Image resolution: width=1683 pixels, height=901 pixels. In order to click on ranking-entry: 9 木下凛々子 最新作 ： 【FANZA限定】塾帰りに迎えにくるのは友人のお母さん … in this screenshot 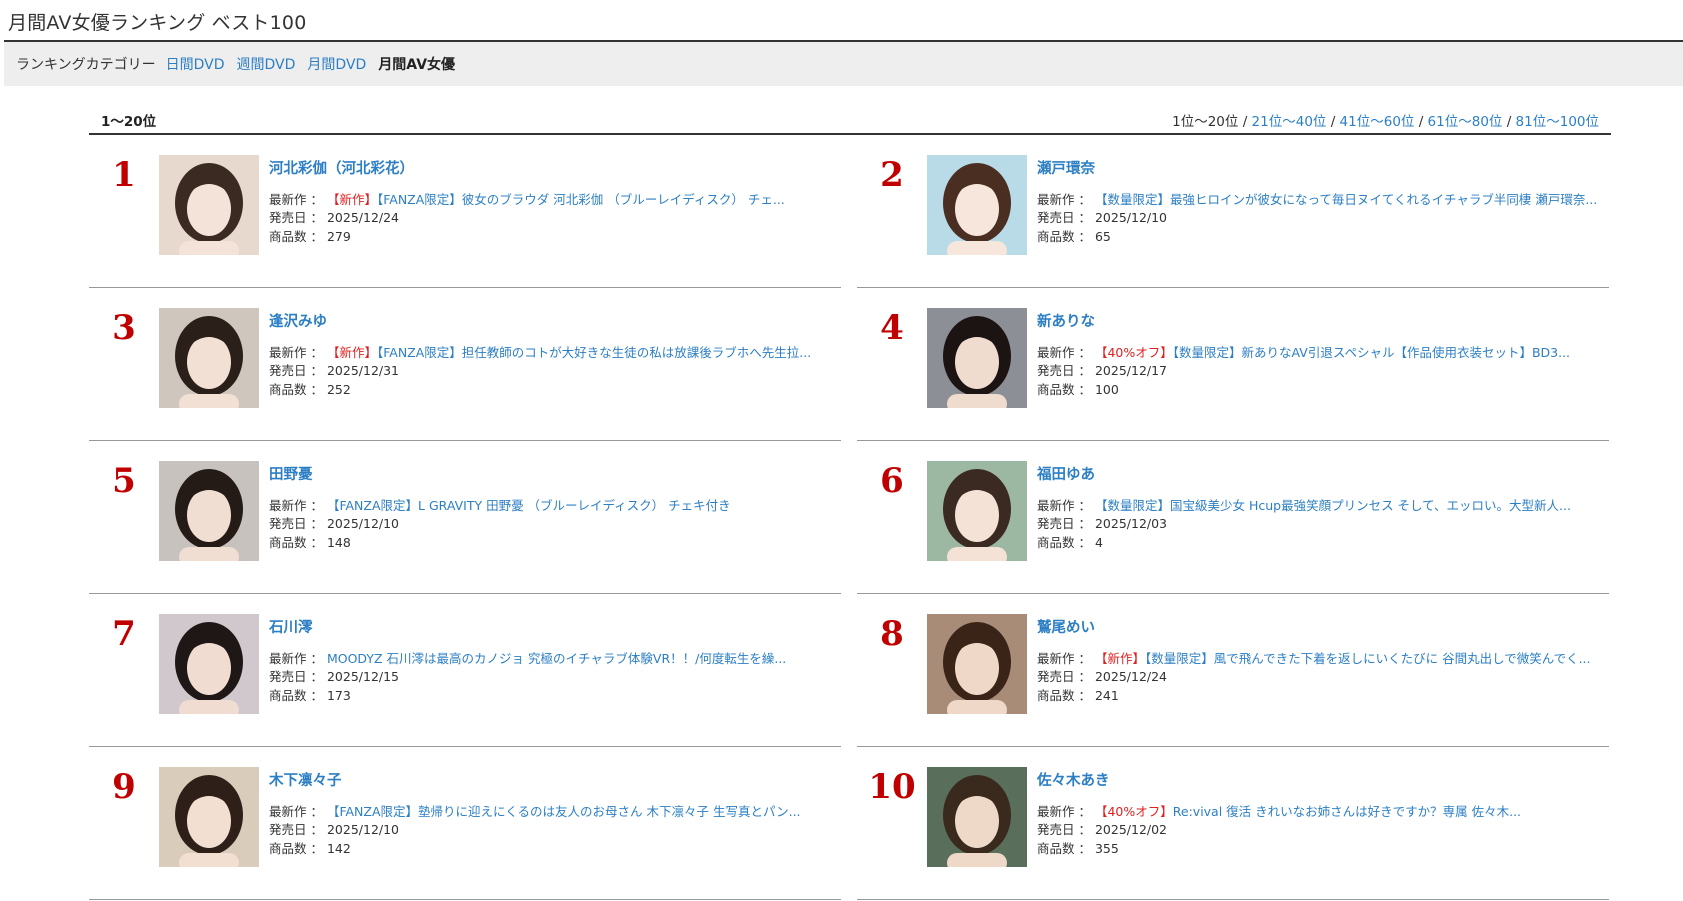, I will do `click(465, 825)`.